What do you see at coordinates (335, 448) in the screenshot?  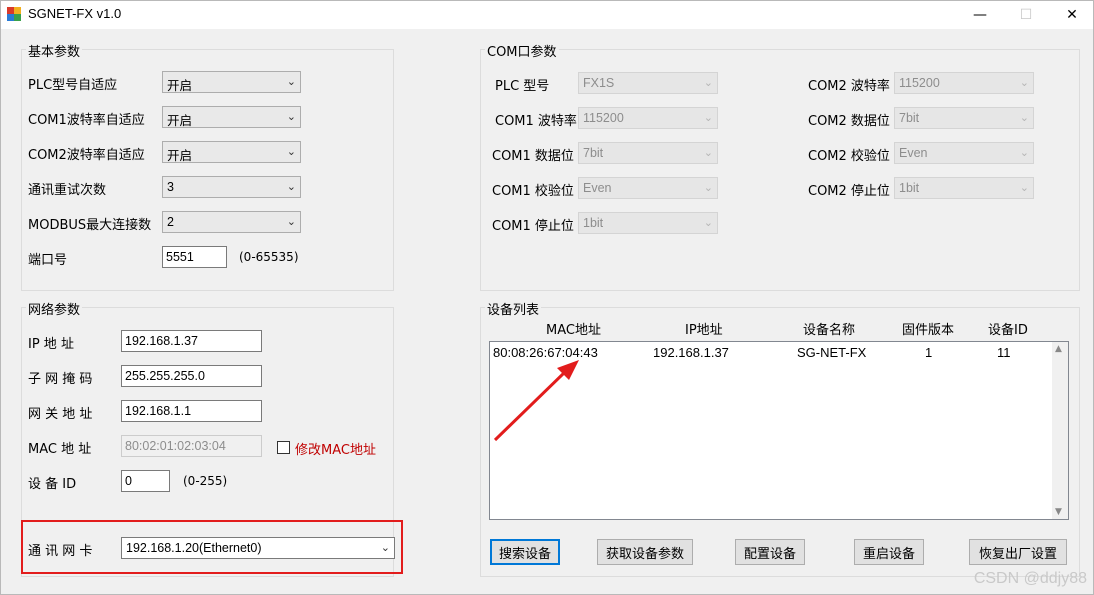 I see `mac-modify-label: 修改MAC地址` at bounding box center [335, 448].